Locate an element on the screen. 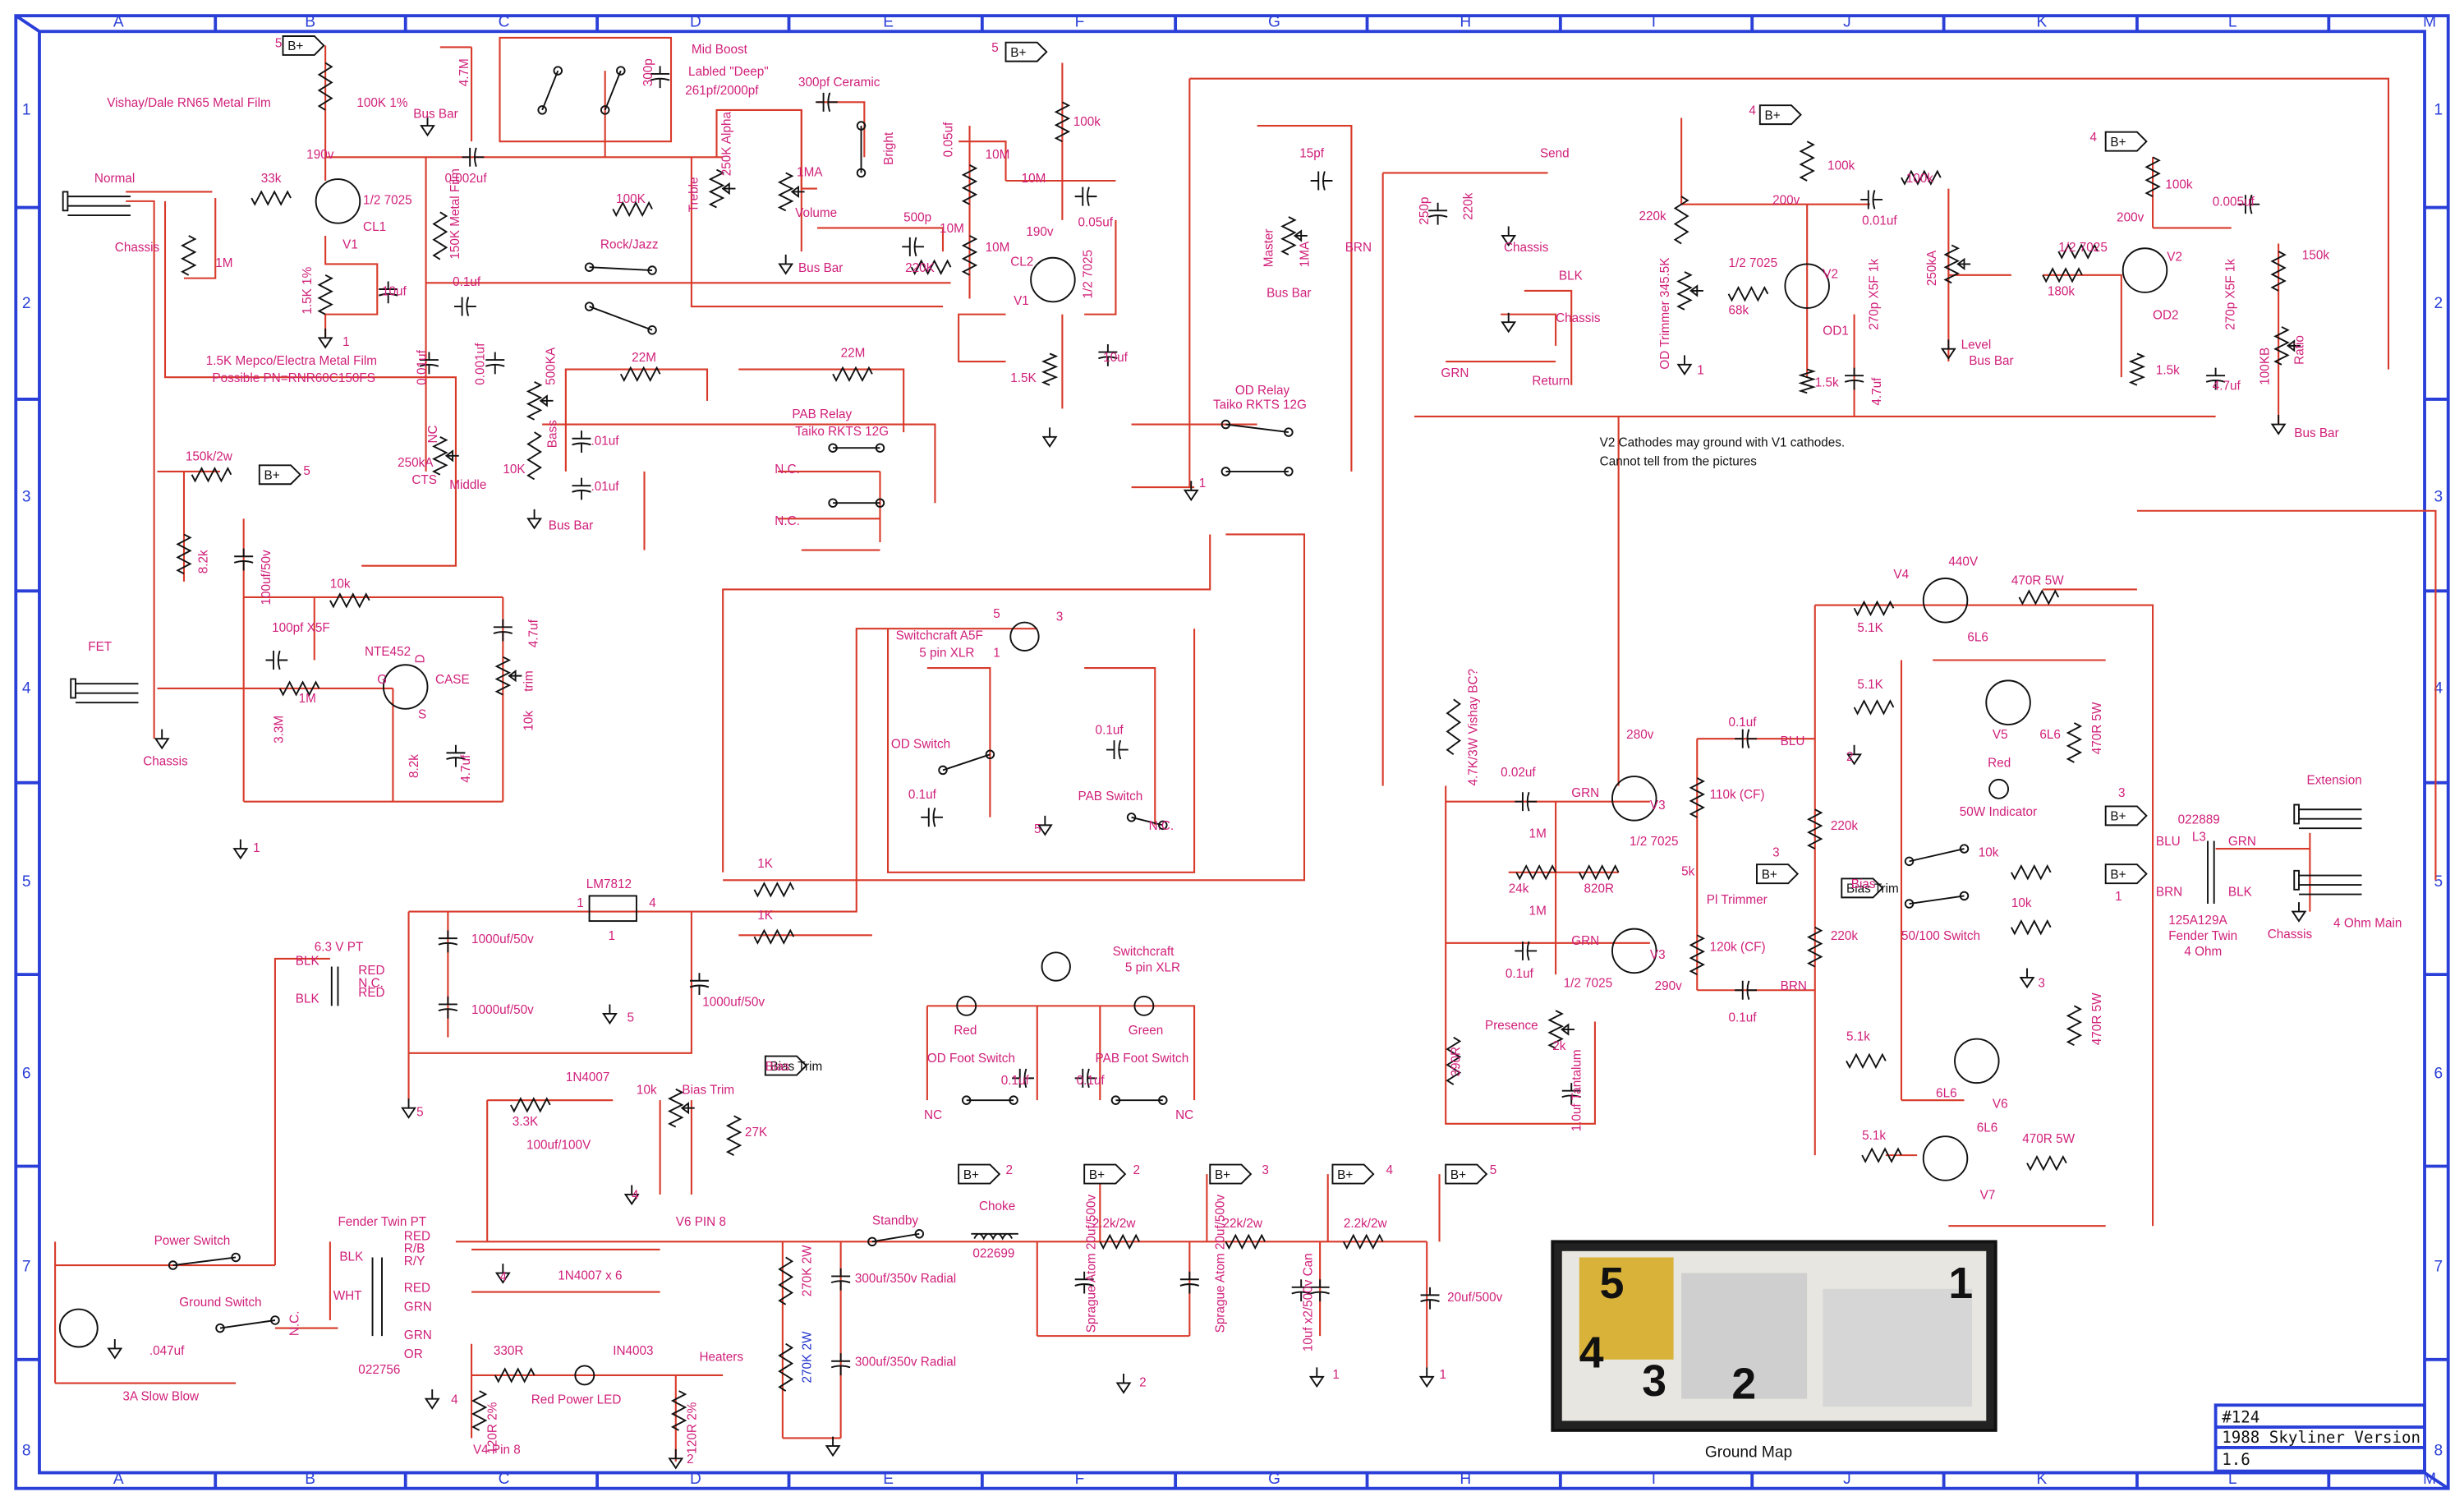 The image size is (2464, 1501). component-label: FET is located at coordinates (100, 647).